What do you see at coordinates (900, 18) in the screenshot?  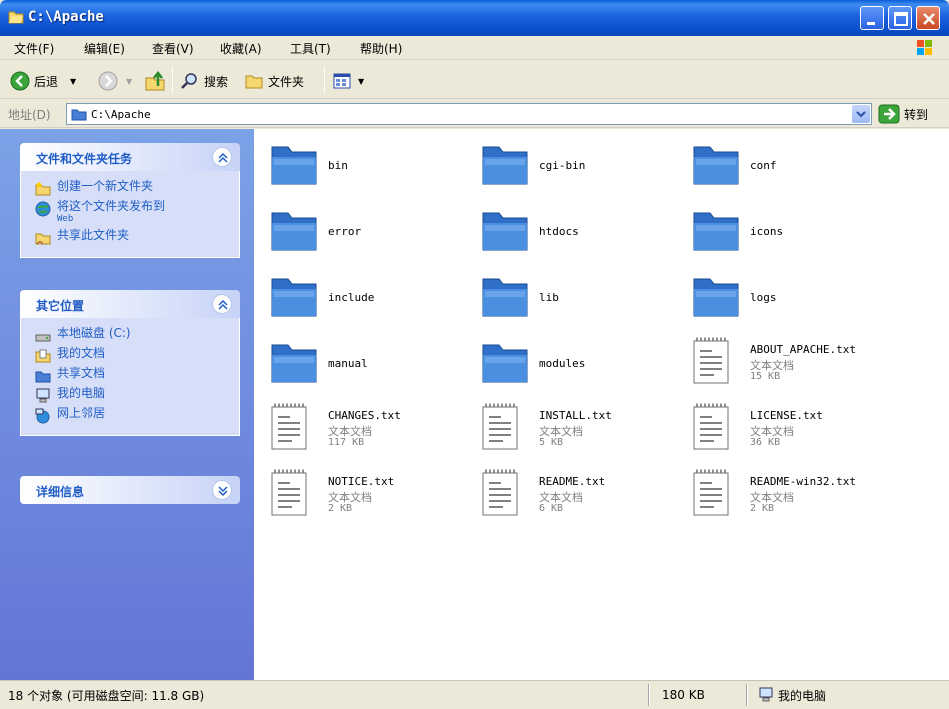 I see `maximize-button` at bounding box center [900, 18].